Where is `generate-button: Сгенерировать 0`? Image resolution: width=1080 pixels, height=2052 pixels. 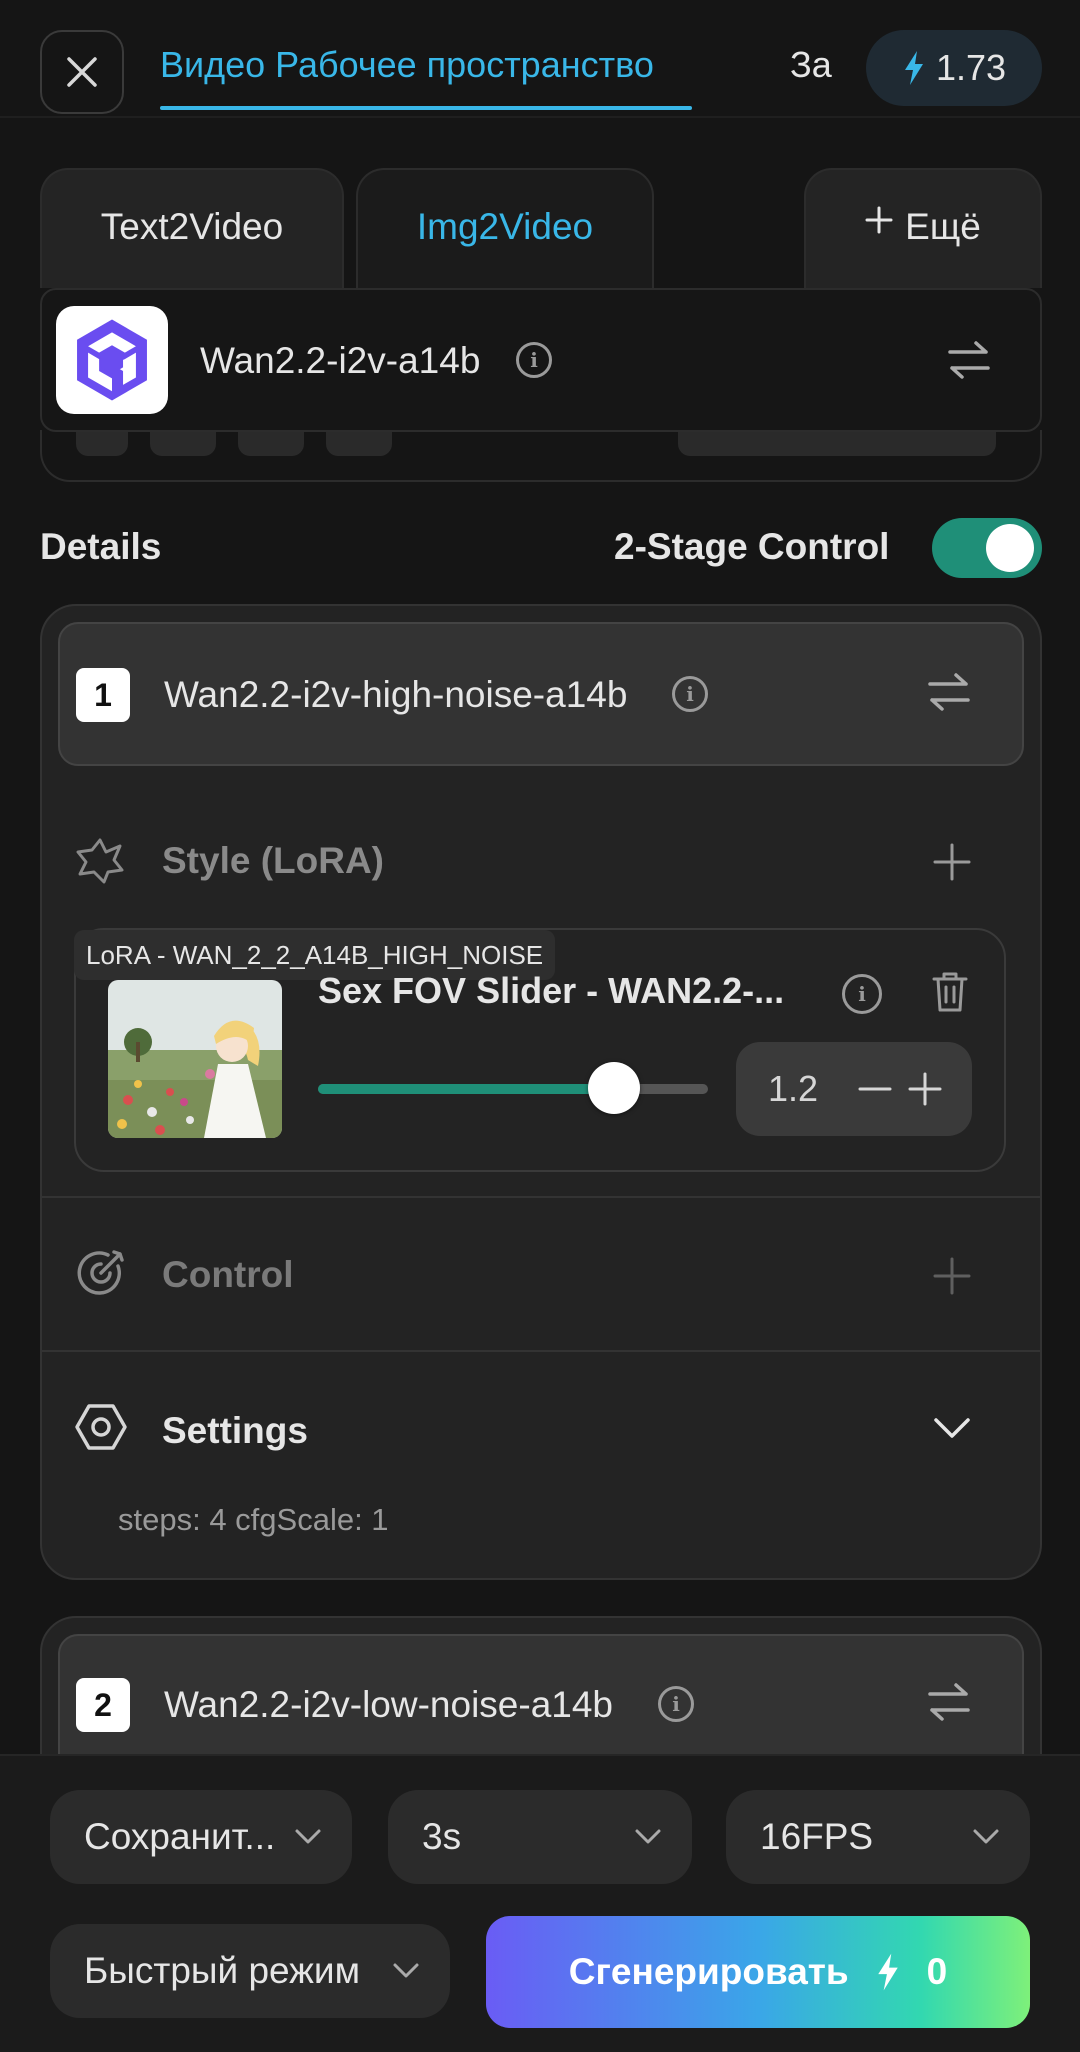
generate-button: Сгенерировать 0 is located at coordinates (758, 1972).